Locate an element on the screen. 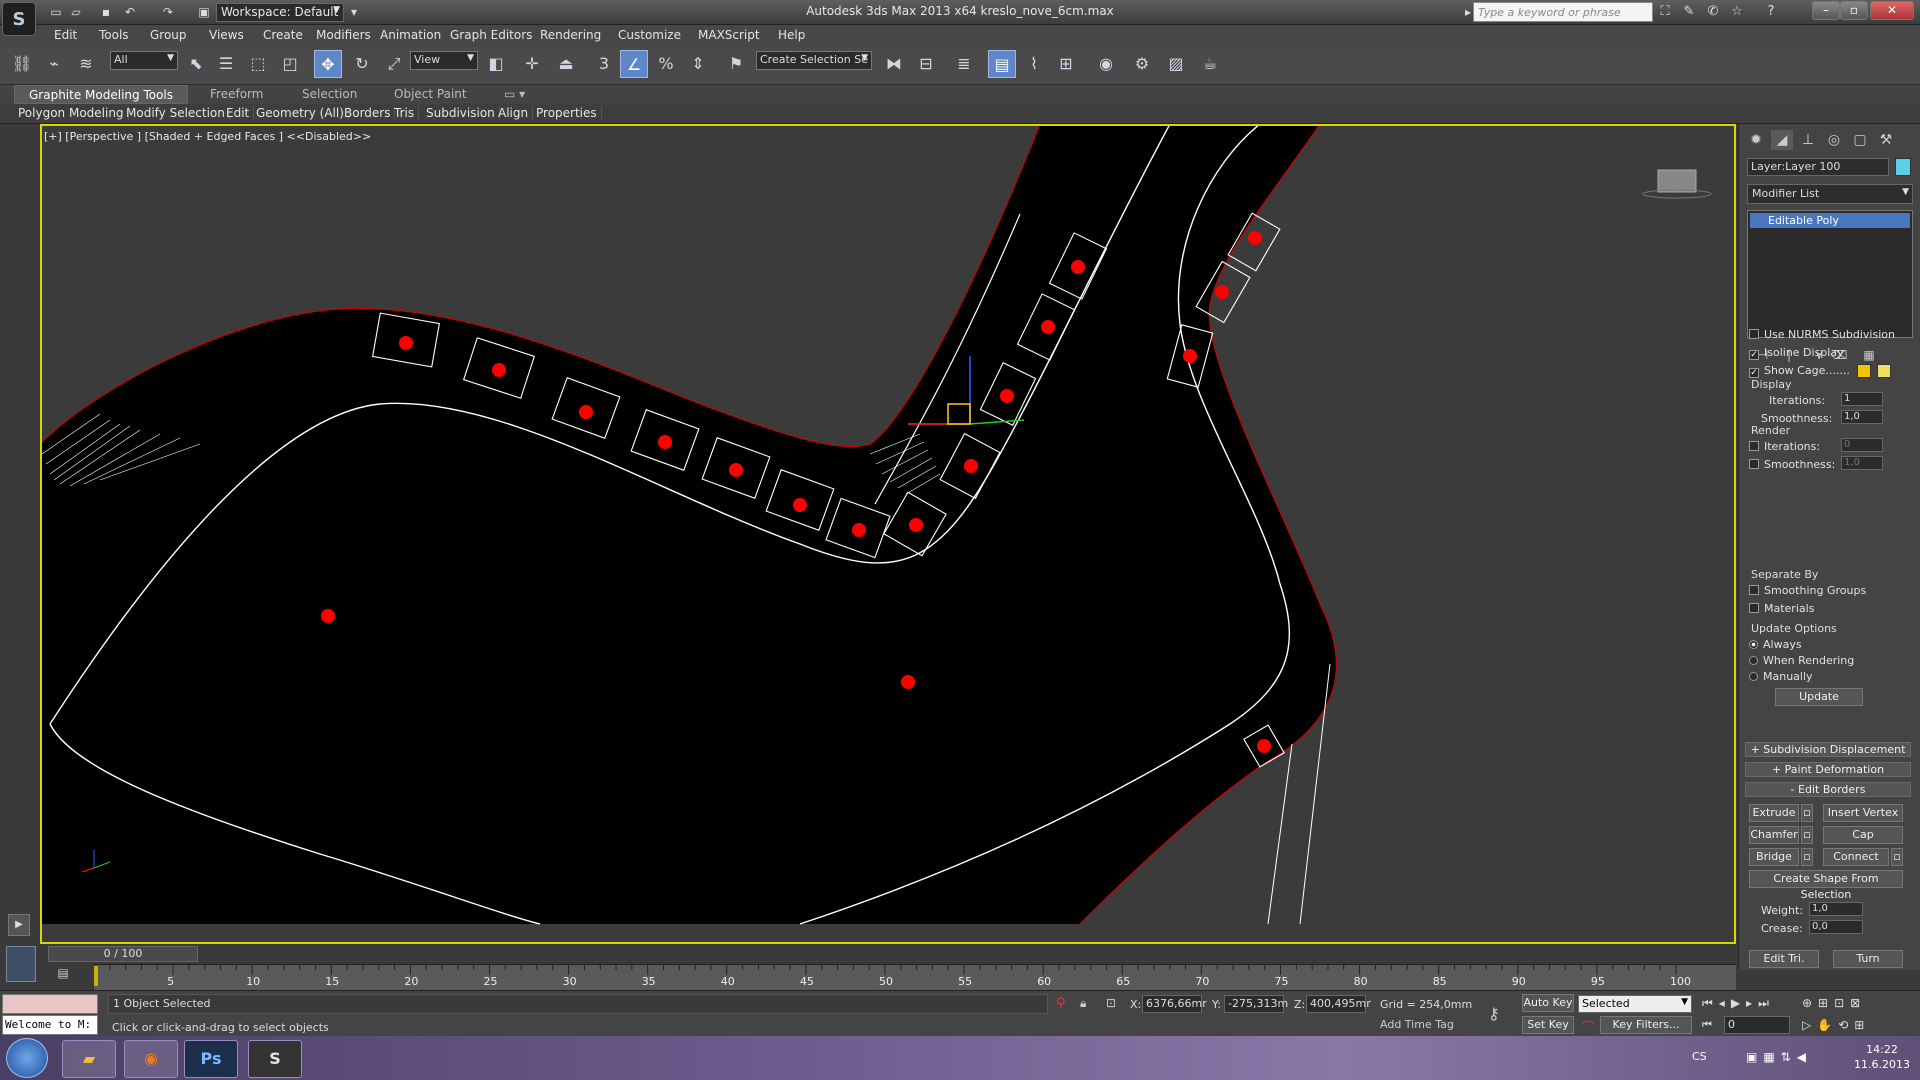 The image size is (1920, 1080). menu-customize: Customize is located at coordinates (649, 35).